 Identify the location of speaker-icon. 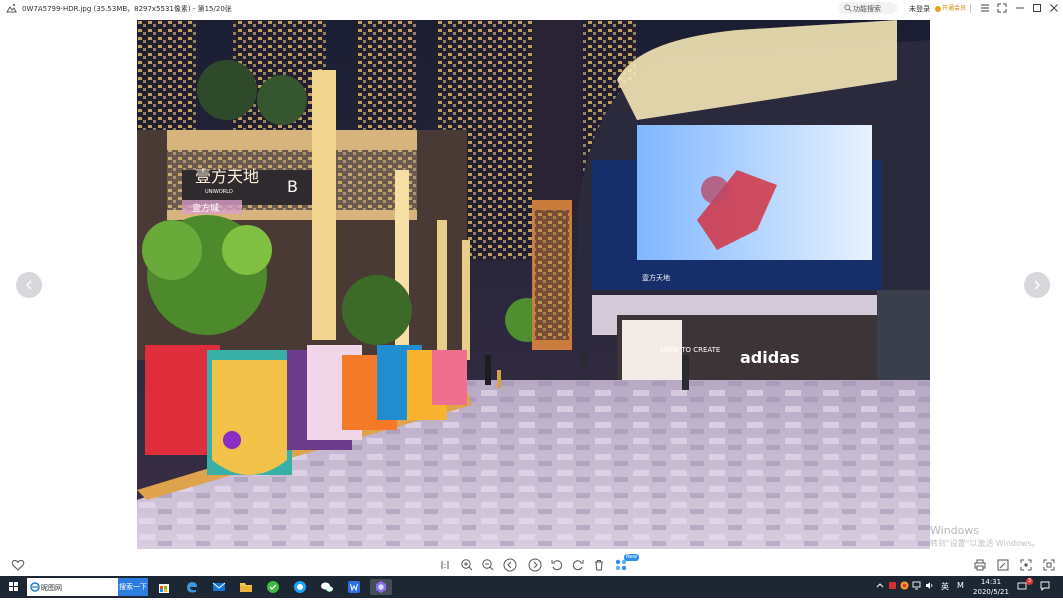
(929, 585).